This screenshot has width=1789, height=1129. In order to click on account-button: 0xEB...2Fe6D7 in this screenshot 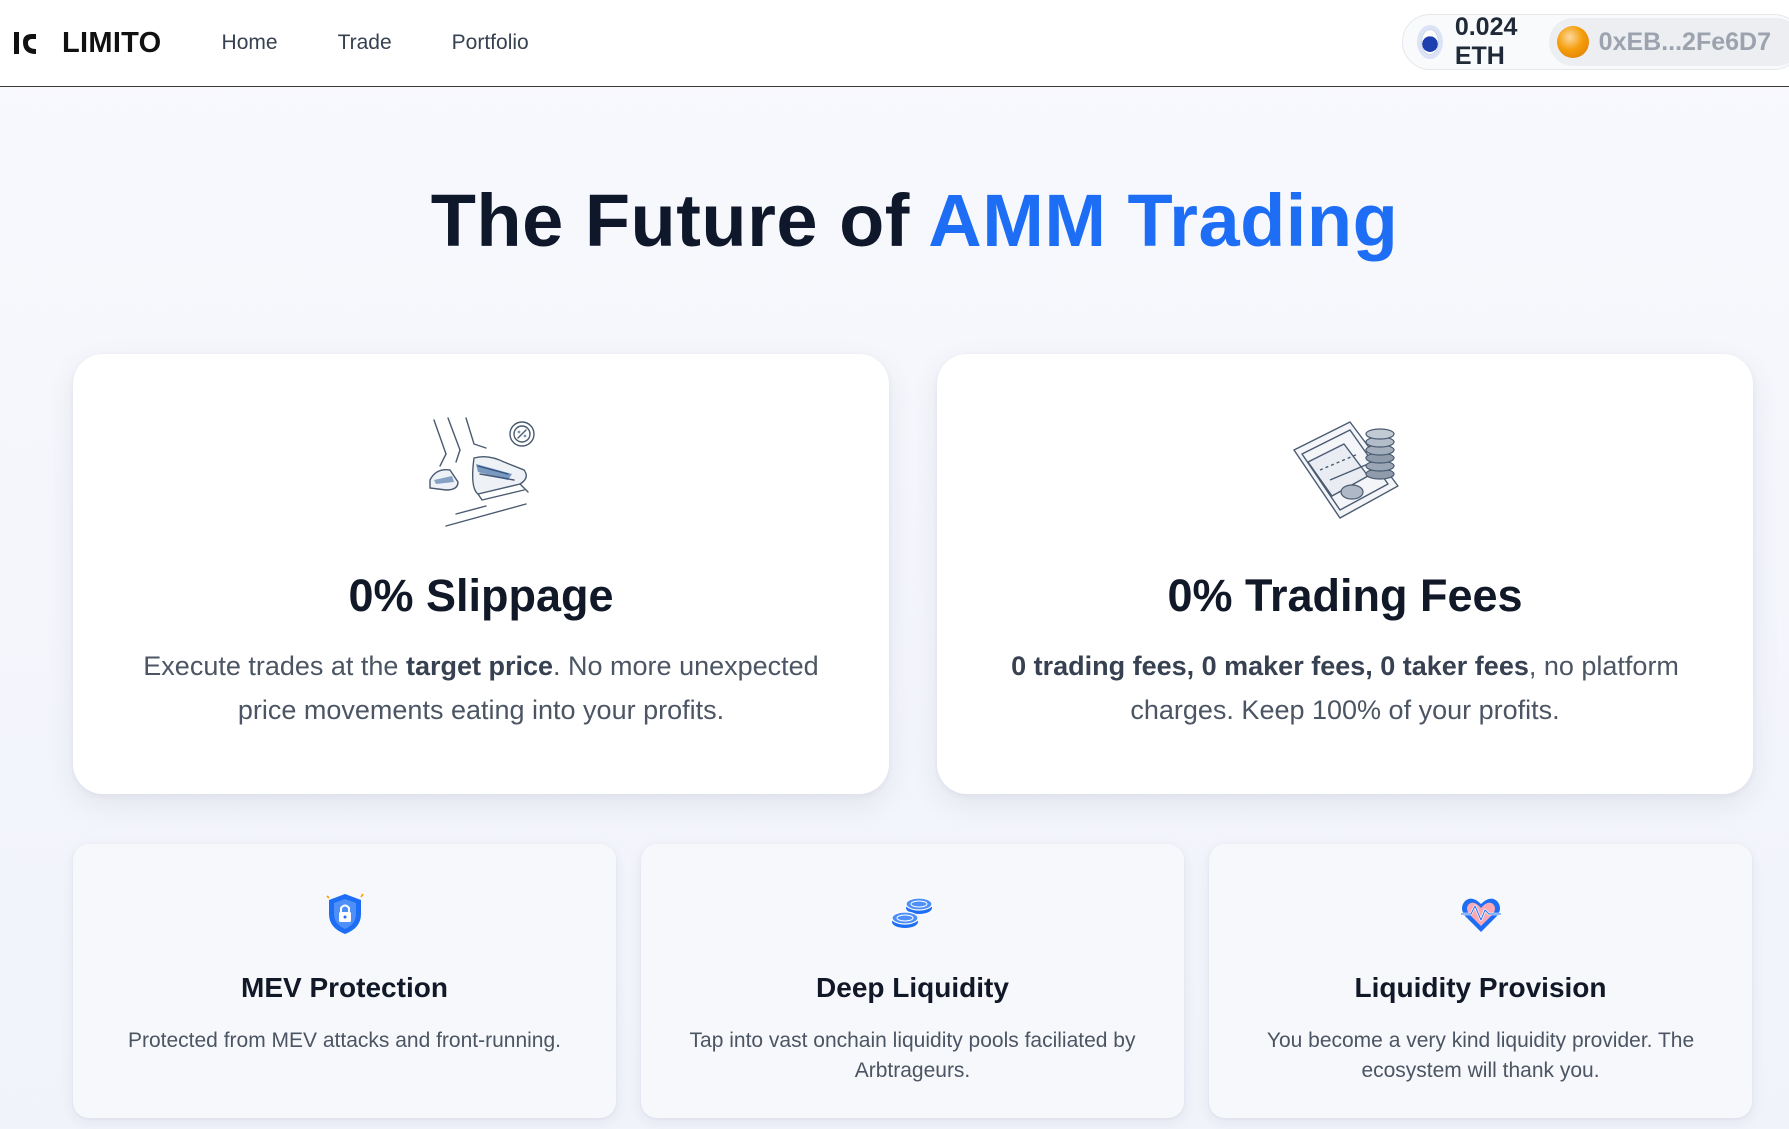, I will do `click(1668, 42)`.